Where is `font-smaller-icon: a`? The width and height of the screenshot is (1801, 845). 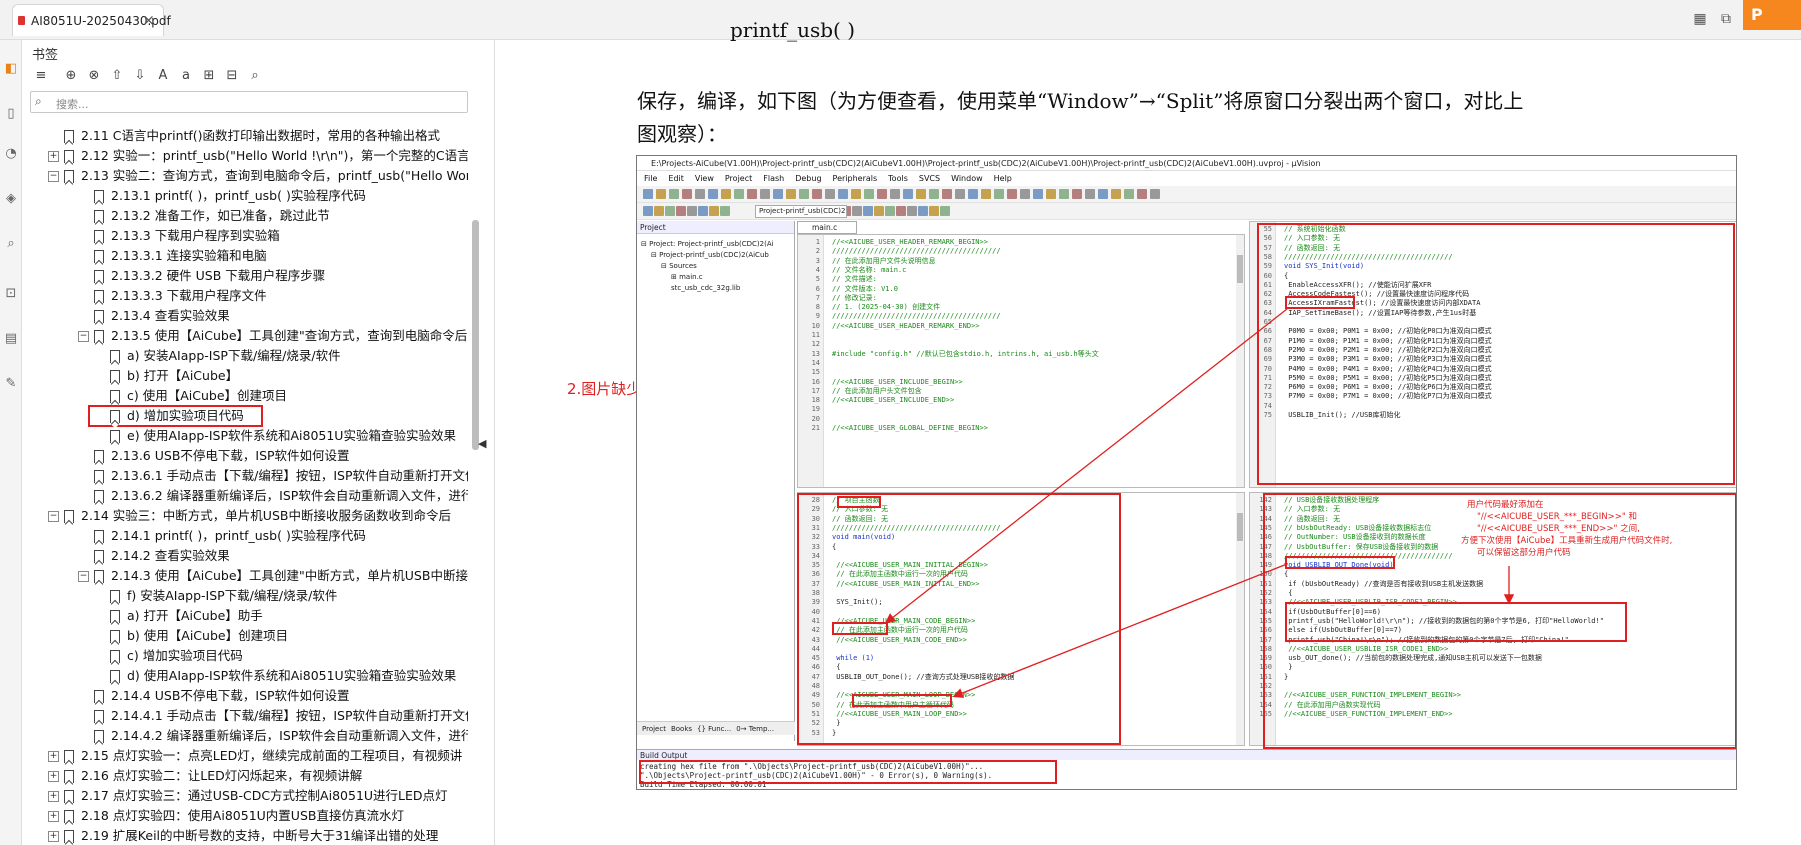 font-smaller-icon: a is located at coordinates (186, 76).